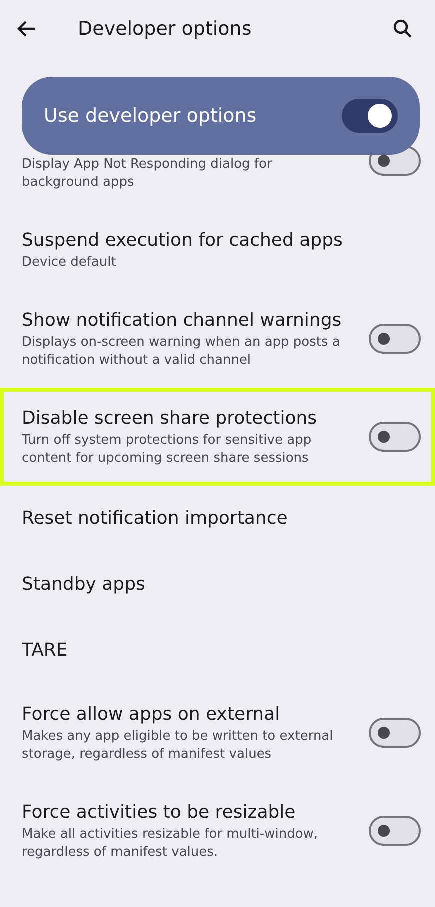  I want to click on search-icon, so click(403, 29).